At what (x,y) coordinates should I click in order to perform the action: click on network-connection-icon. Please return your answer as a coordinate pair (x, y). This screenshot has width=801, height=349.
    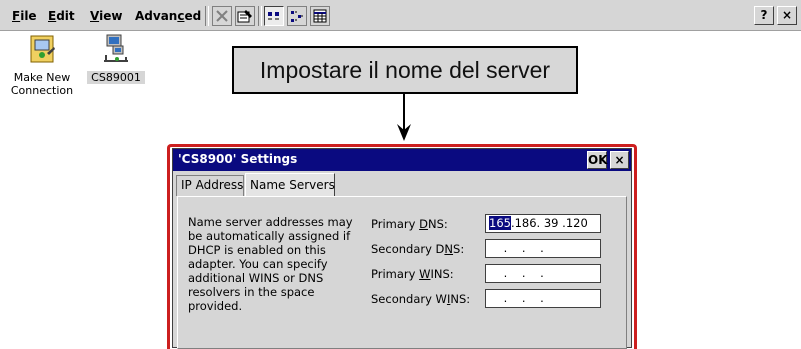
    Looking at the image, I should click on (116, 48).